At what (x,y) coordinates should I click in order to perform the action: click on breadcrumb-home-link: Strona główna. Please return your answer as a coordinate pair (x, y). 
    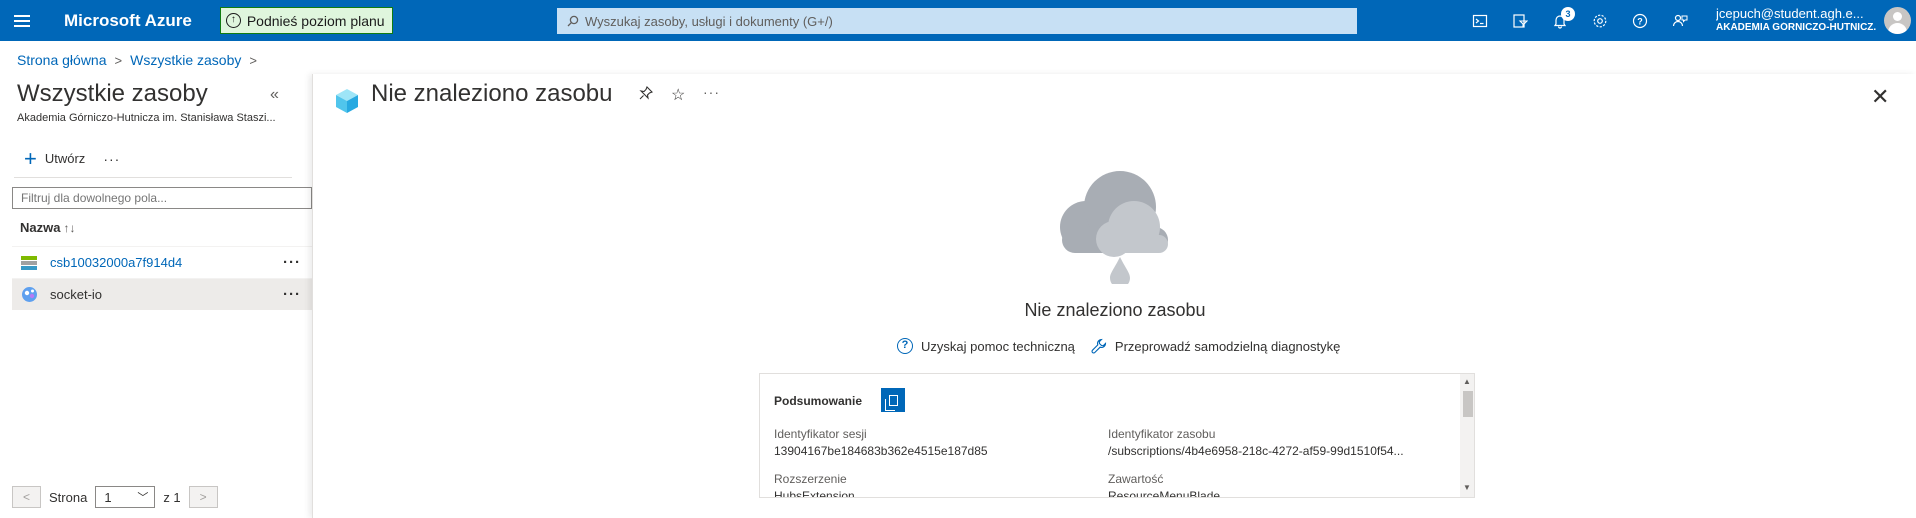
    Looking at the image, I should click on (62, 60).